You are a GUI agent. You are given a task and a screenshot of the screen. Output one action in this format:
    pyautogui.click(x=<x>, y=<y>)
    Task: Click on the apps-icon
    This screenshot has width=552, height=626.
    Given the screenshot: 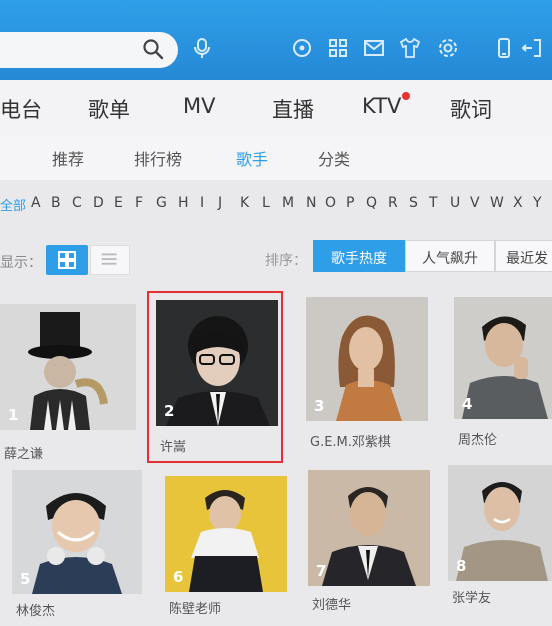 What is the action you would take?
    pyautogui.click(x=338, y=48)
    